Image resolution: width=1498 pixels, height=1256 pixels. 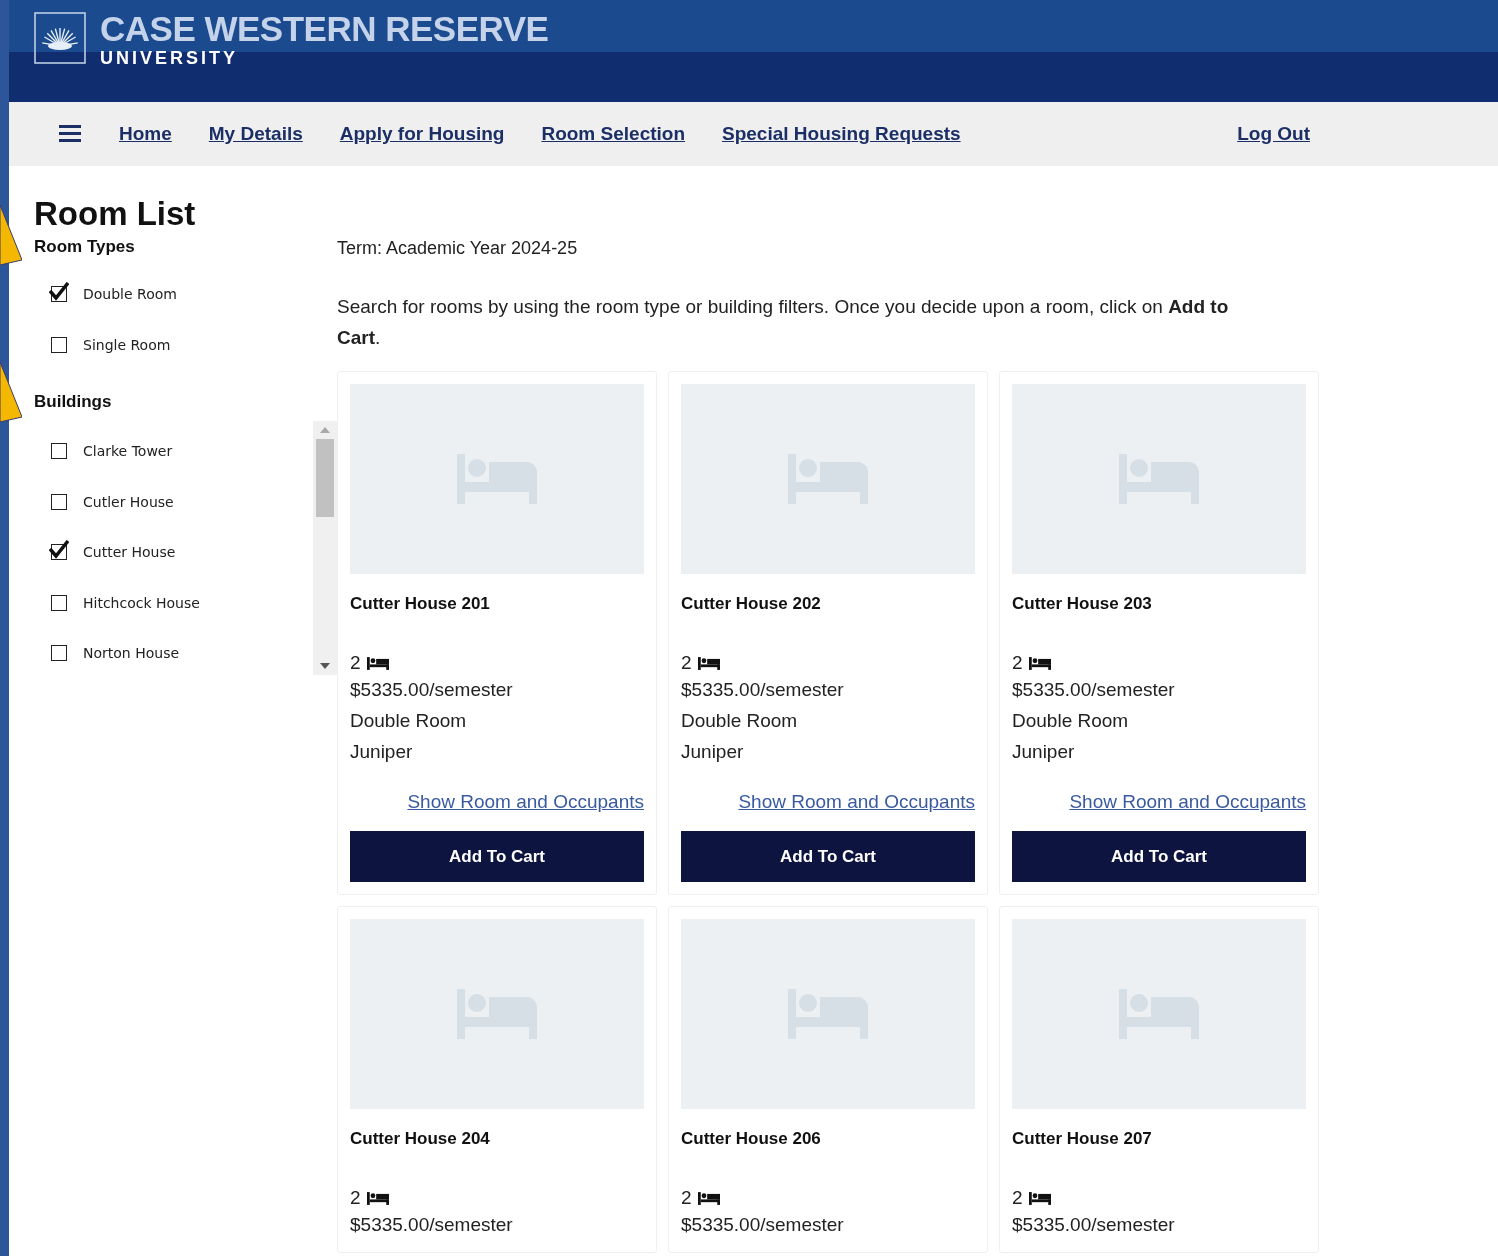 I want to click on room-name: Cutter House 207, so click(x=1082, y=1139).